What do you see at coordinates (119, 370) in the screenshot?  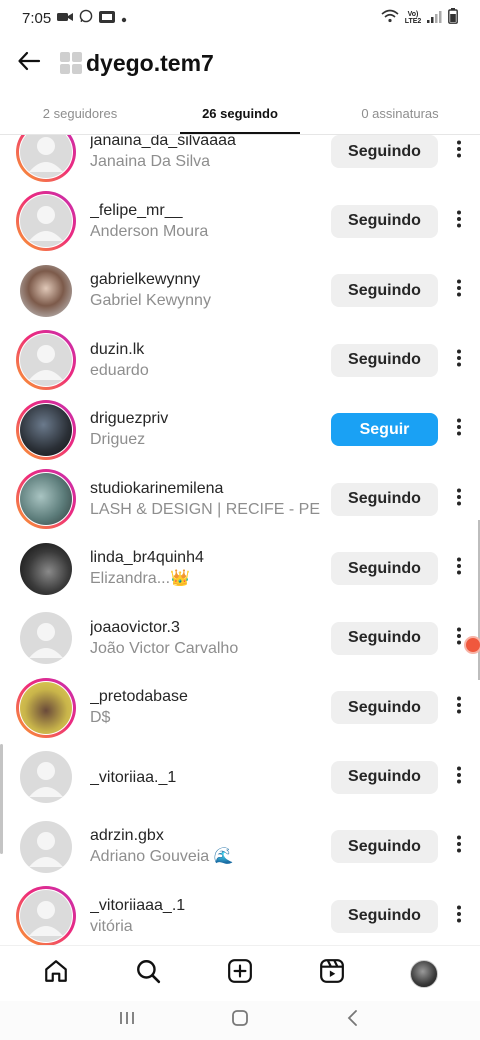 I see `full-name: eduardo` at bounding box center [119, 370].